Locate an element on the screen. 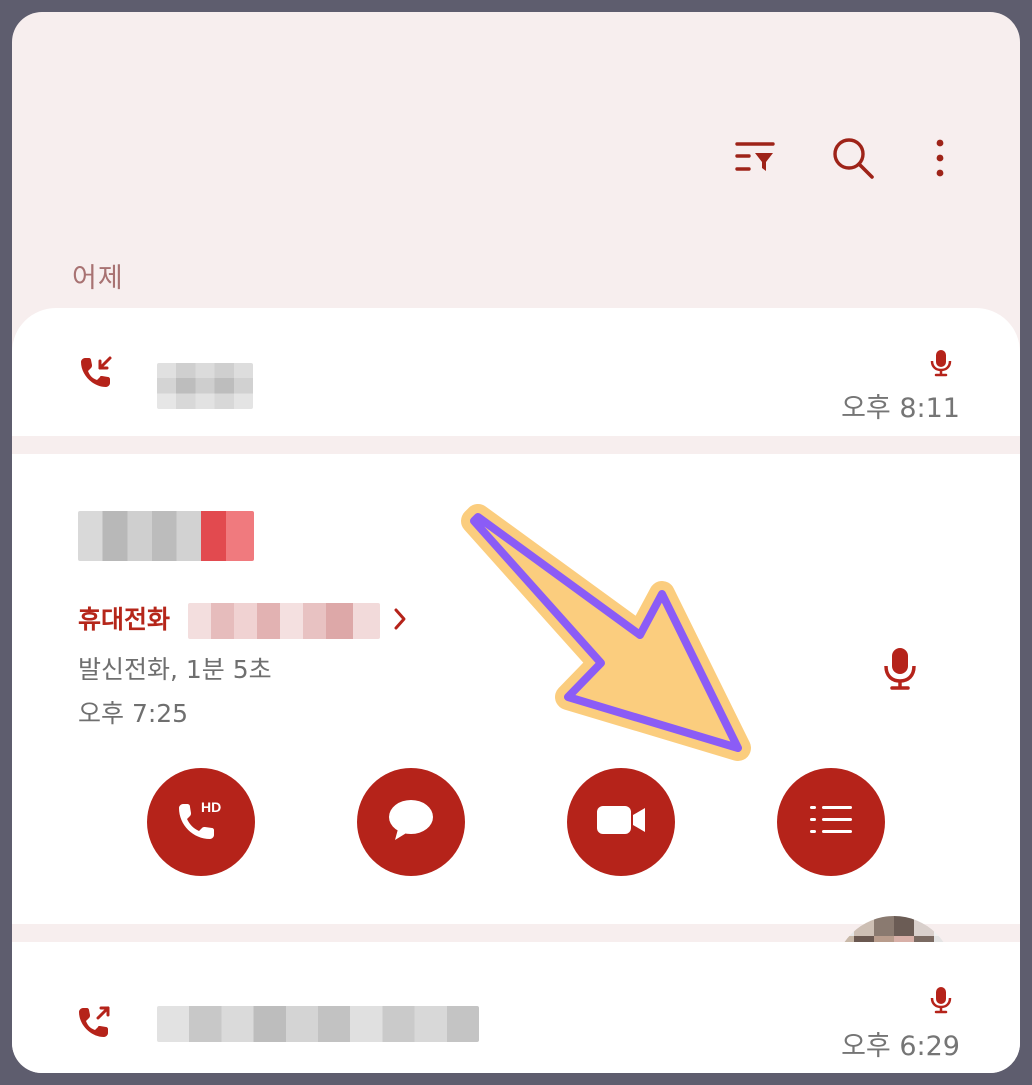  video-call-icon is located at coordinates (621, 822).